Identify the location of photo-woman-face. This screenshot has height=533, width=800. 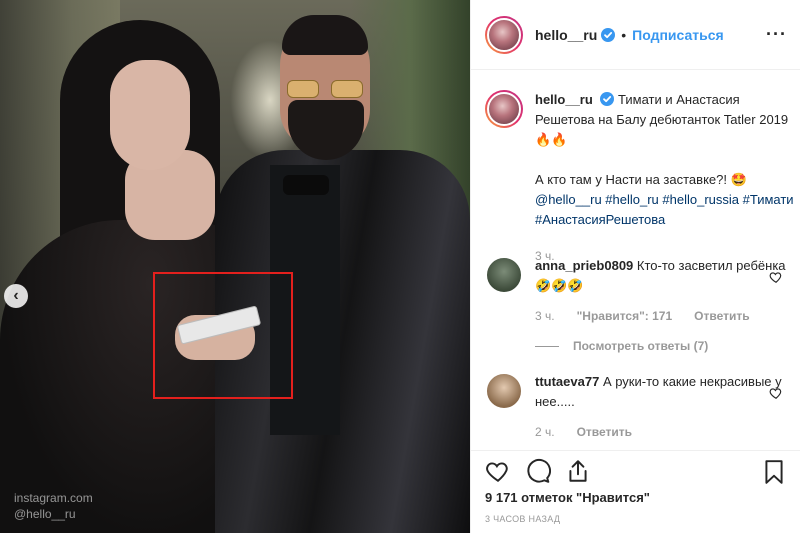
(150, 115).